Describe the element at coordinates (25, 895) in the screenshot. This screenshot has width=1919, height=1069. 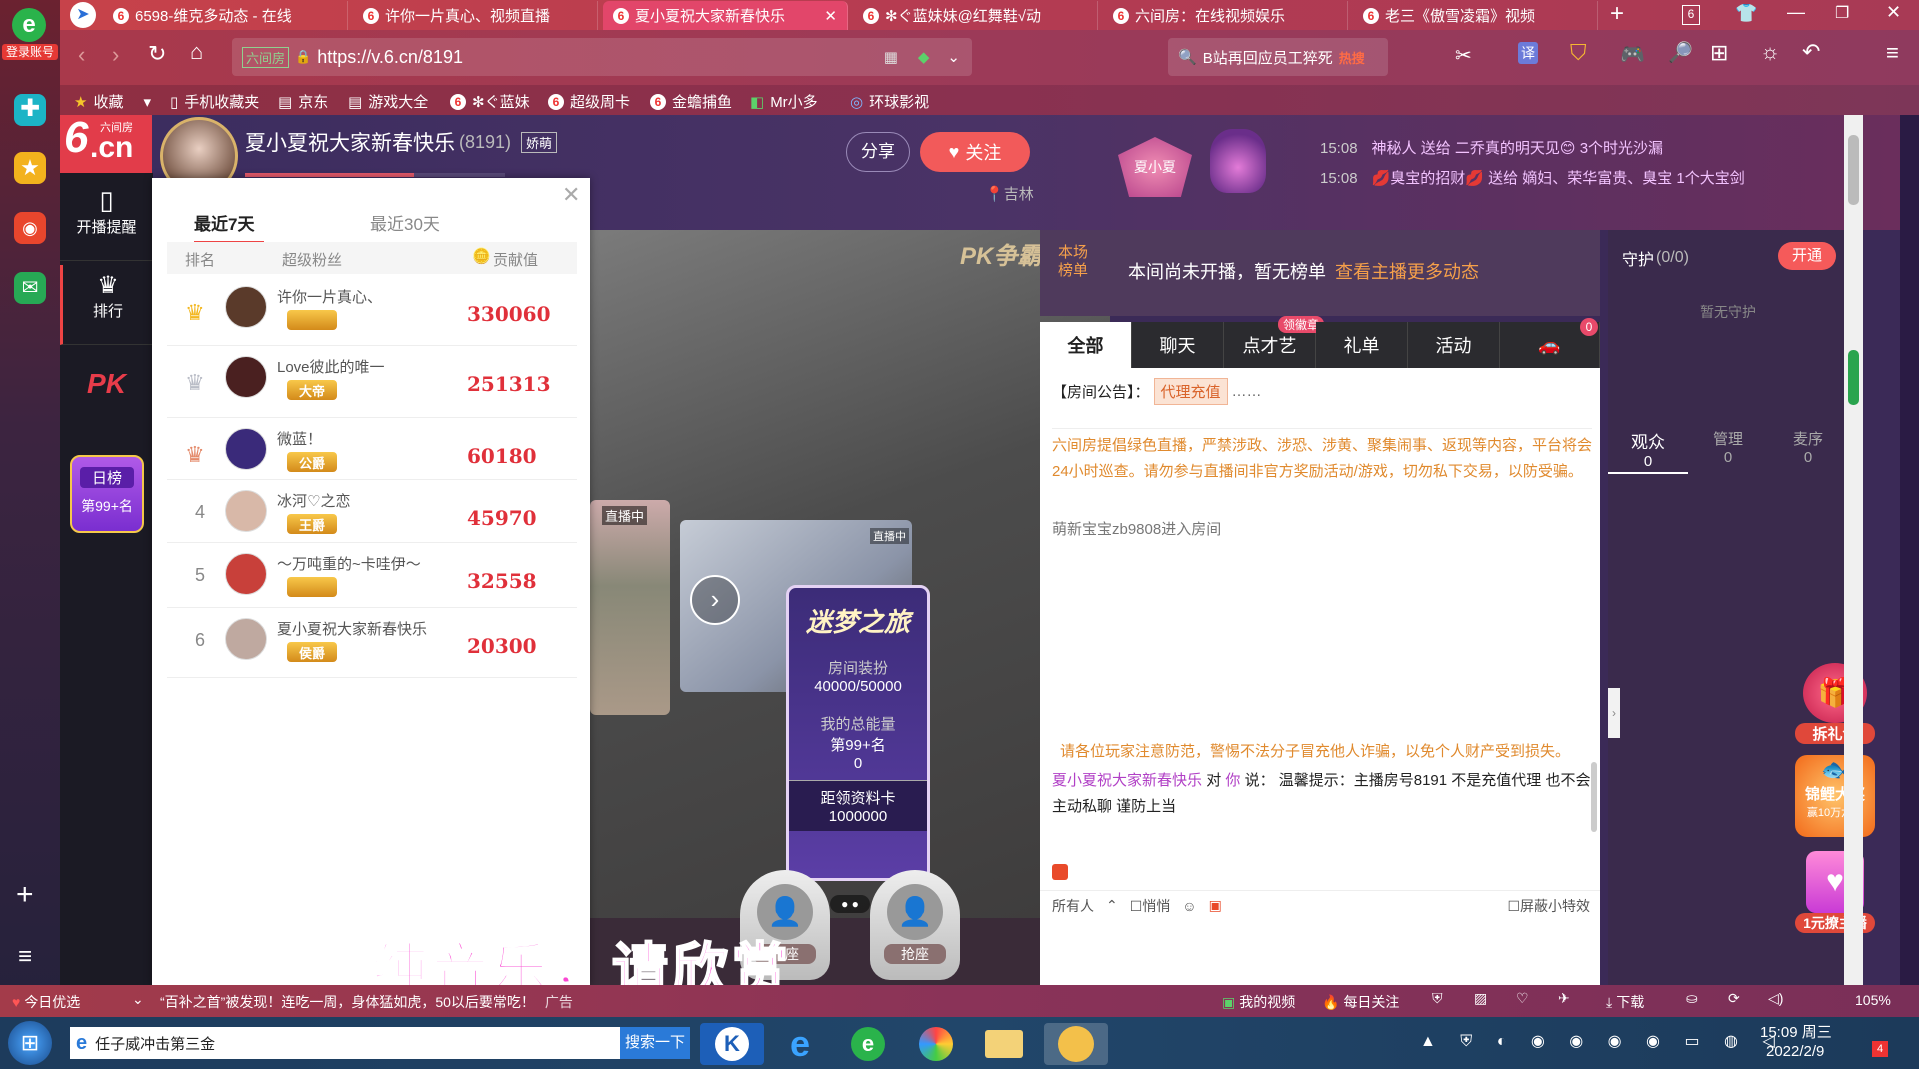
I see `sidebar-add-icon: +` at that location.